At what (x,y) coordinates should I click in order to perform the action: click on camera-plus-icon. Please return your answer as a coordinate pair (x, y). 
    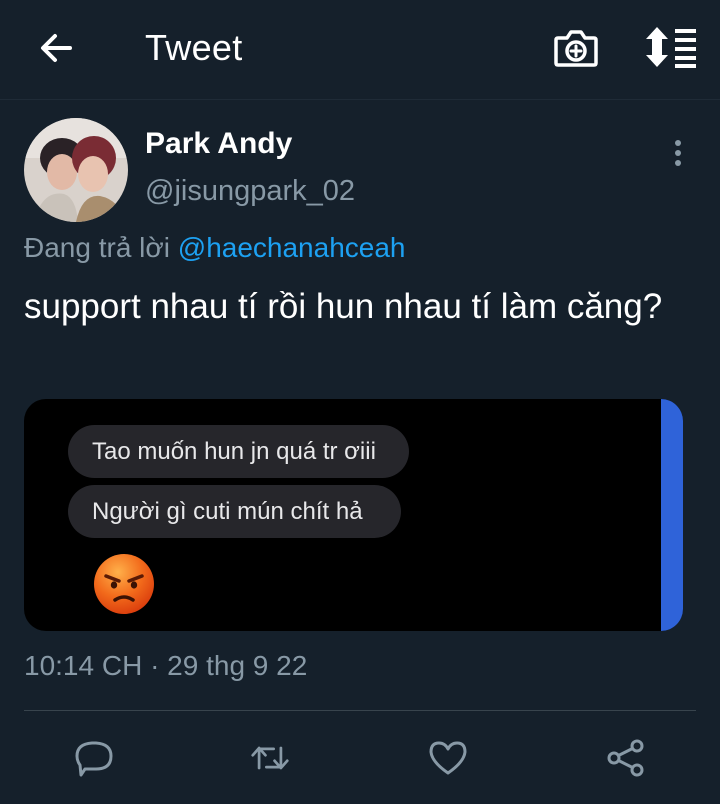
    Looking at the image, I should click on (576, 48).